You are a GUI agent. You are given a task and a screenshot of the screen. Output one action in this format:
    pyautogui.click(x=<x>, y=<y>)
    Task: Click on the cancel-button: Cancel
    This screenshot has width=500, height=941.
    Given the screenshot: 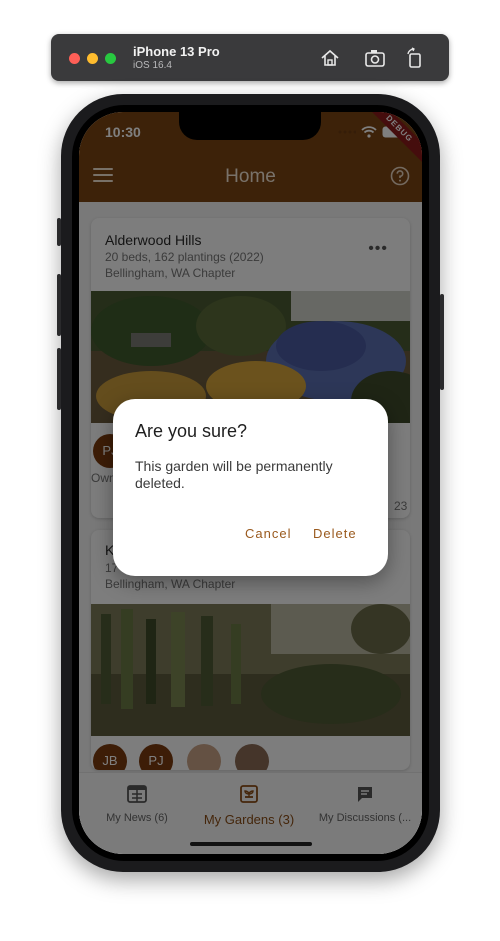 What is the action you would take?
    pyautogui.click(x=268, y=533)
    